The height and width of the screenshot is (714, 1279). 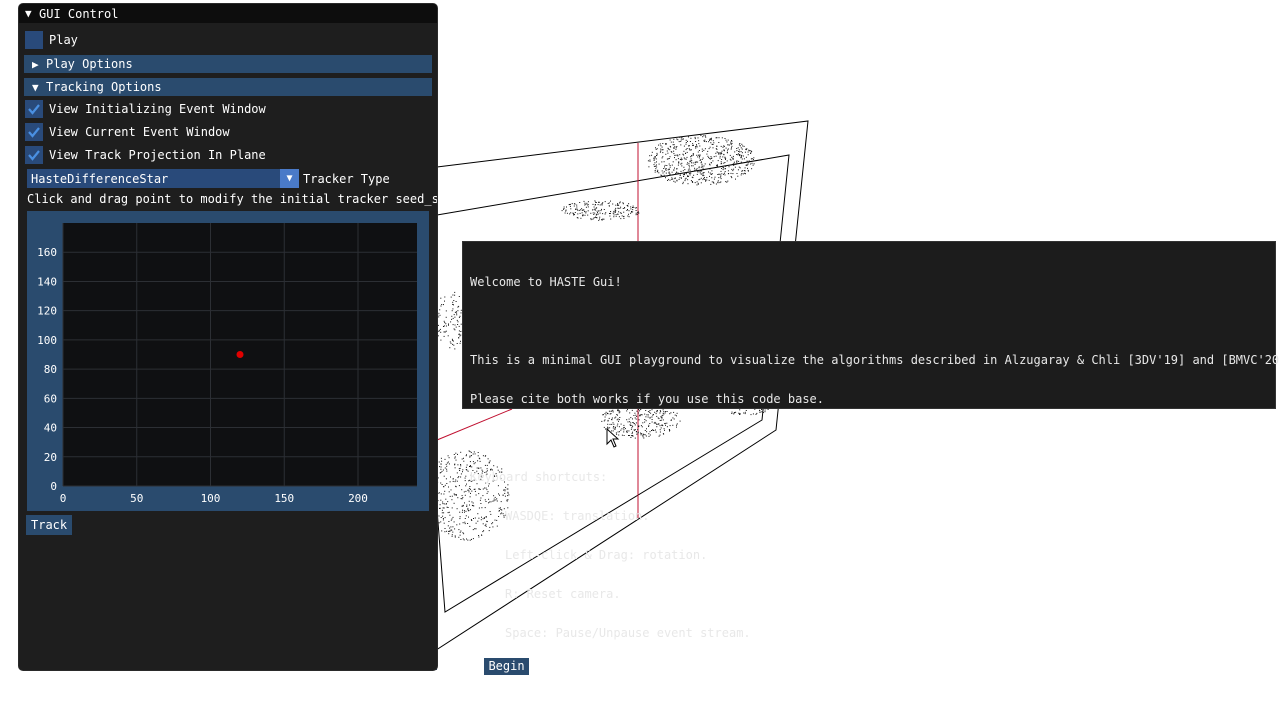 What do you see at coordinates (211, 498) in the screenshot?
I see `x-tick-label: 100` at bounding box center [211, 498].